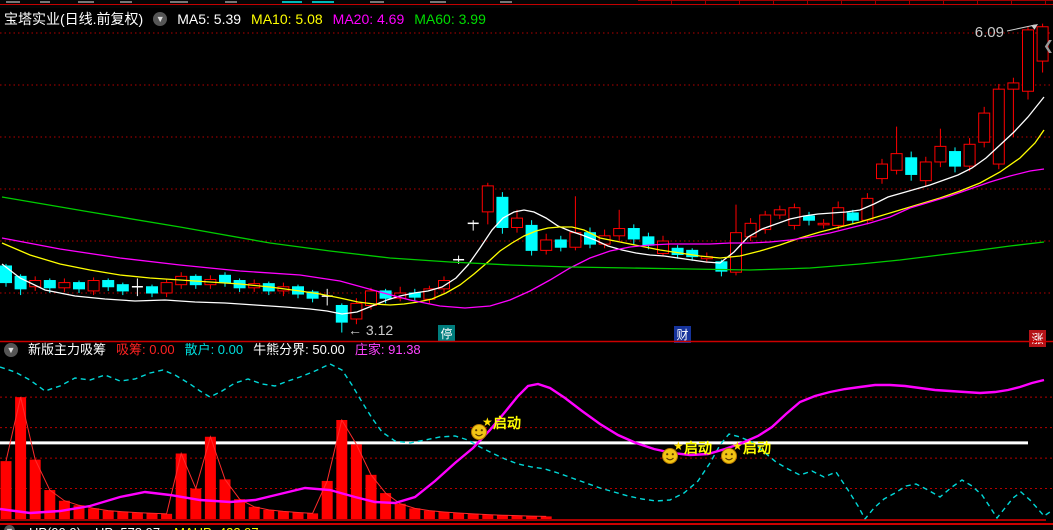  What do you see at coordinates (74, 19) in the screenshot?
I see `stock-title: 宝塔实业(日线.前复权)` at bounding box center [74, 19].